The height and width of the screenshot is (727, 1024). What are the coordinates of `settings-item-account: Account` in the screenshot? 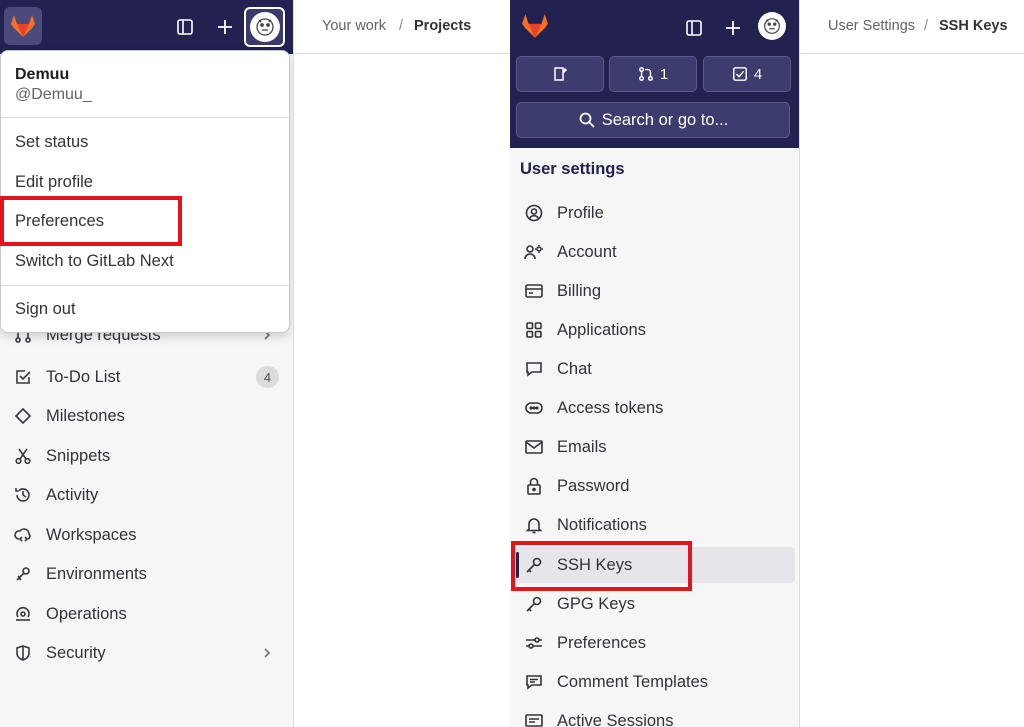 It's located at (654, 252).